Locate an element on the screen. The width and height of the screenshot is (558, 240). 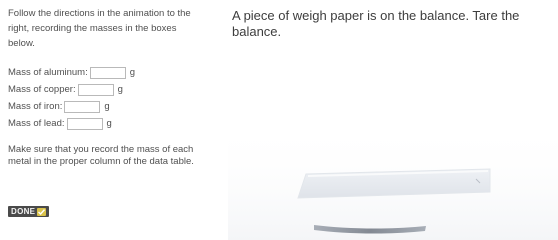
mass-row-lead: Mass of lead: g is located at coordinates (114, 123).